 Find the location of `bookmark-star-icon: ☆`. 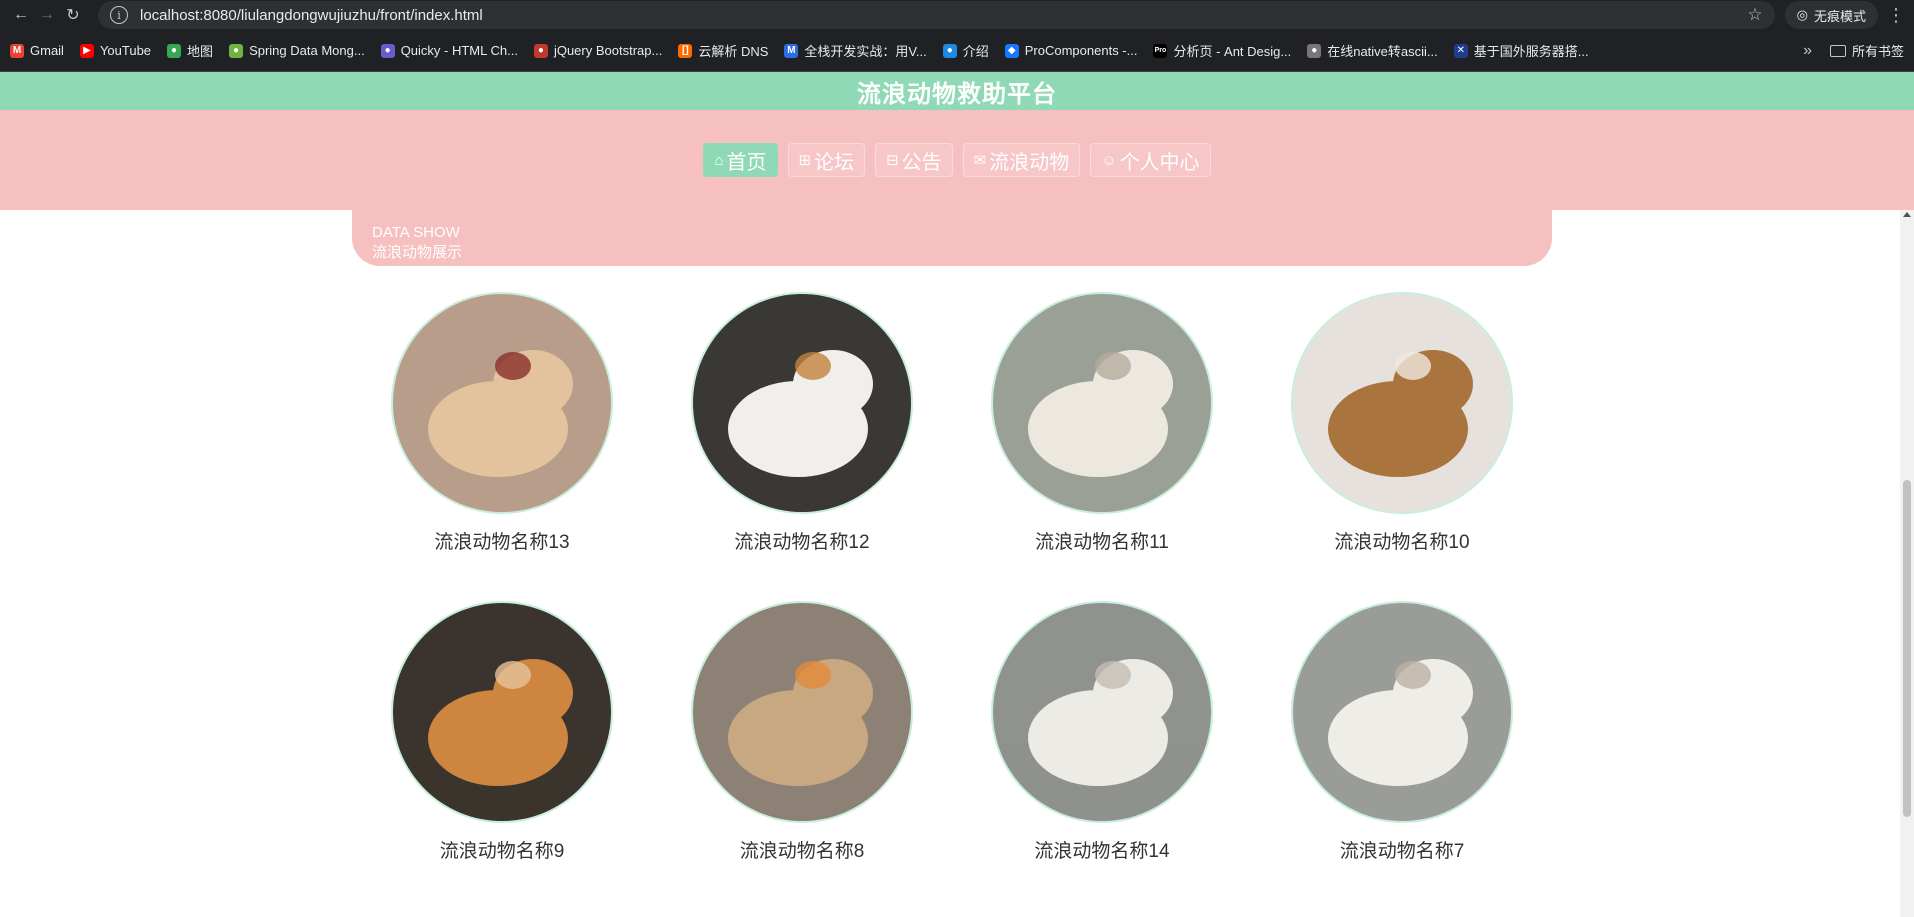

bookmark-star-icon: ☆ is located at coordinates (1754, 15).